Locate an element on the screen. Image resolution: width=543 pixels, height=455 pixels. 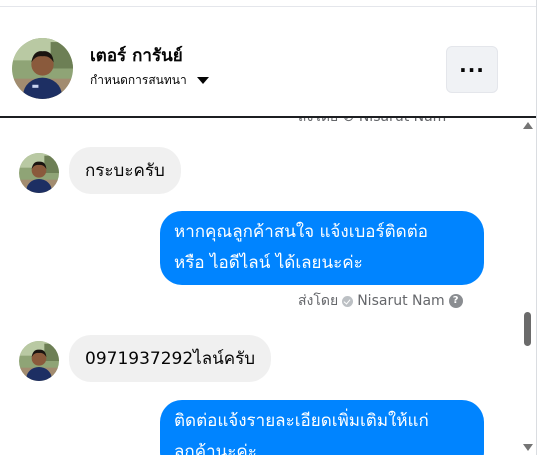
contact-name: เตอร์ การันย์ is located at coordinates (136, 55).